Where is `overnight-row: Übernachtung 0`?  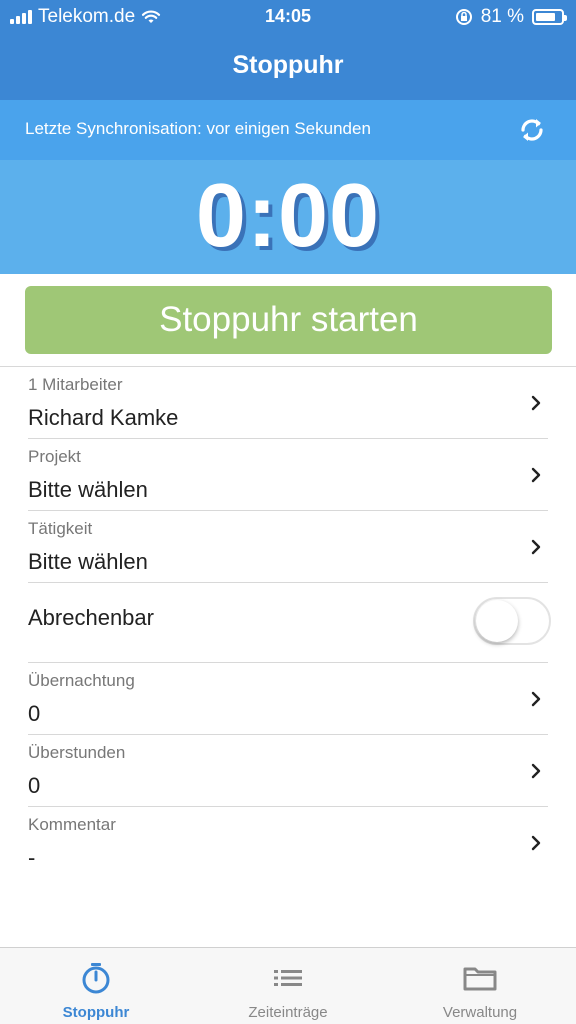
overnight-row: Übernachtung 0 is located at coordinates (288, 699).